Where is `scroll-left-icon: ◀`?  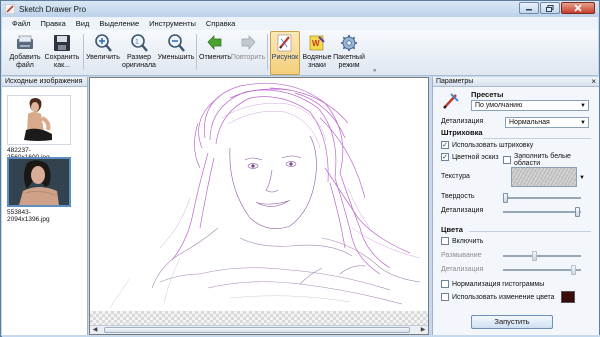 scroll-left-icon: ◀ is located at coordinates (95, 330).